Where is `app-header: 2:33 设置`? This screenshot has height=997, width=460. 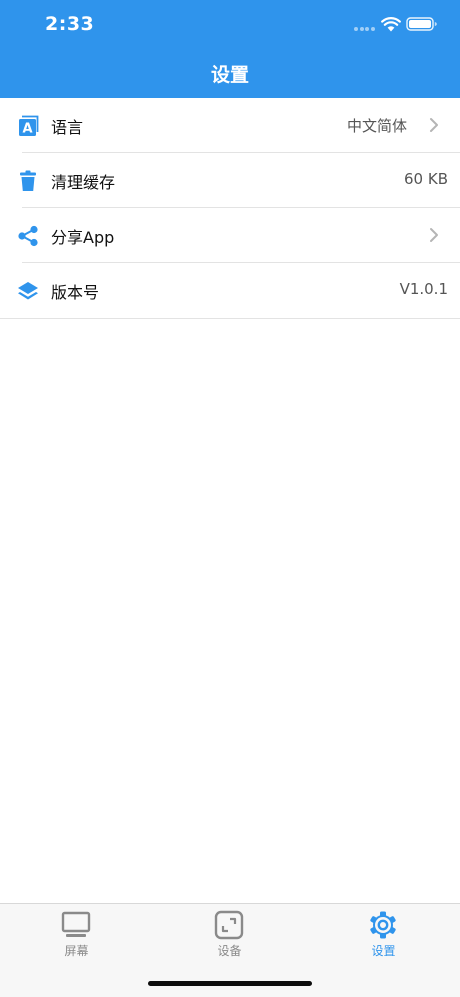 app-header: 2:33 设置 is located at coordinates (230, 49).